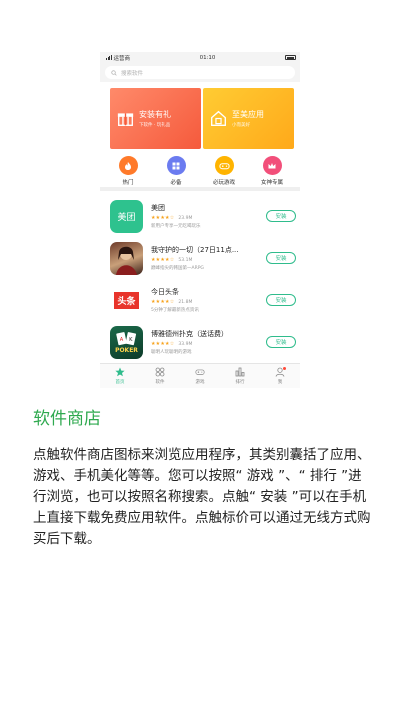  Describe the element at coordinates (284, 368) in the screenshot. I see `notification-dot` at that location.